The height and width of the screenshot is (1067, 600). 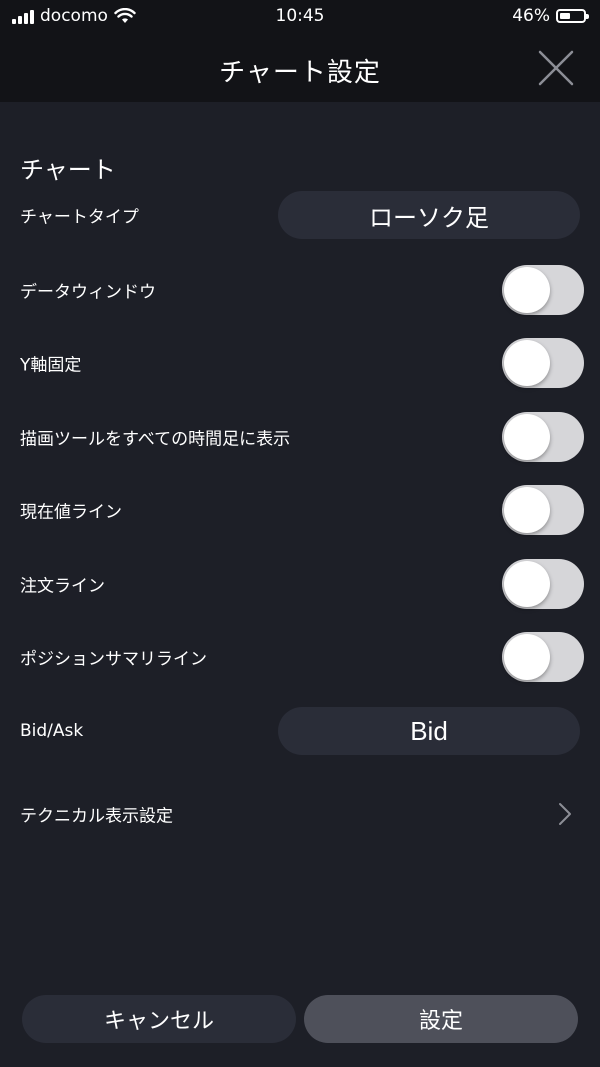 I want to click on order-line-toggle, so click(x=543, y=584).